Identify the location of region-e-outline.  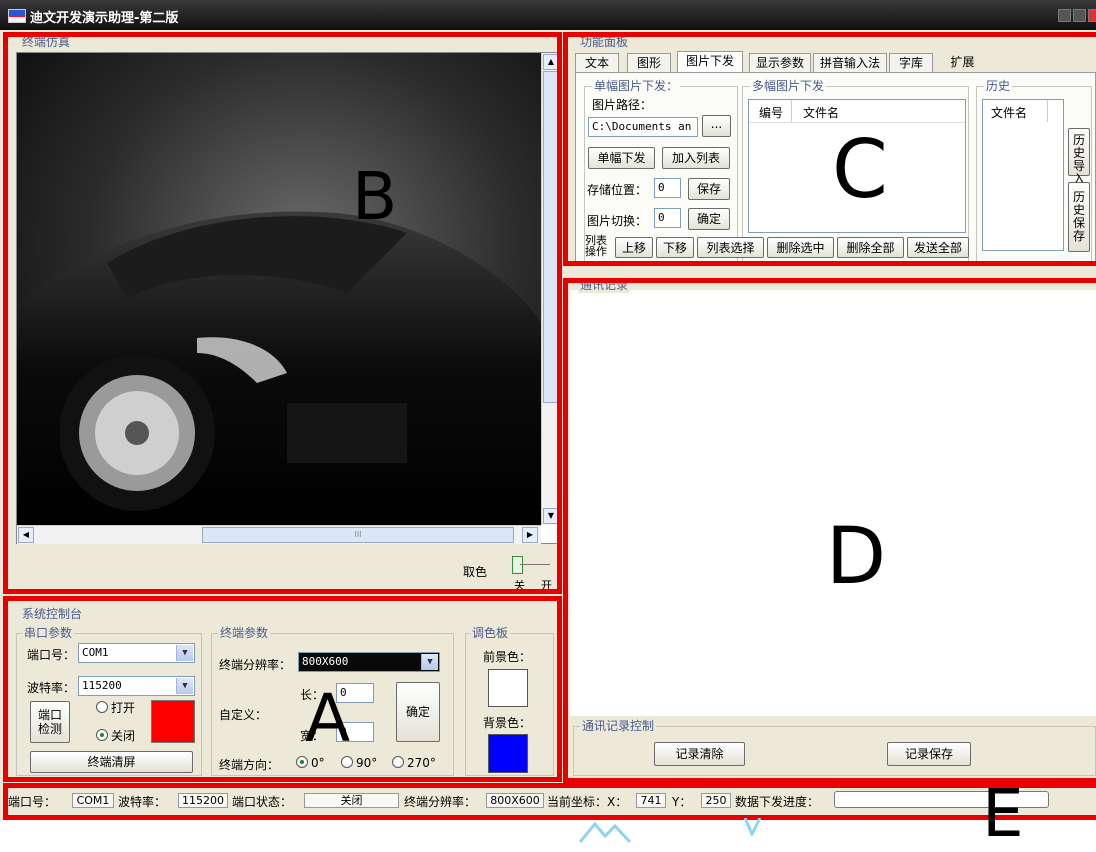
(549, 801).